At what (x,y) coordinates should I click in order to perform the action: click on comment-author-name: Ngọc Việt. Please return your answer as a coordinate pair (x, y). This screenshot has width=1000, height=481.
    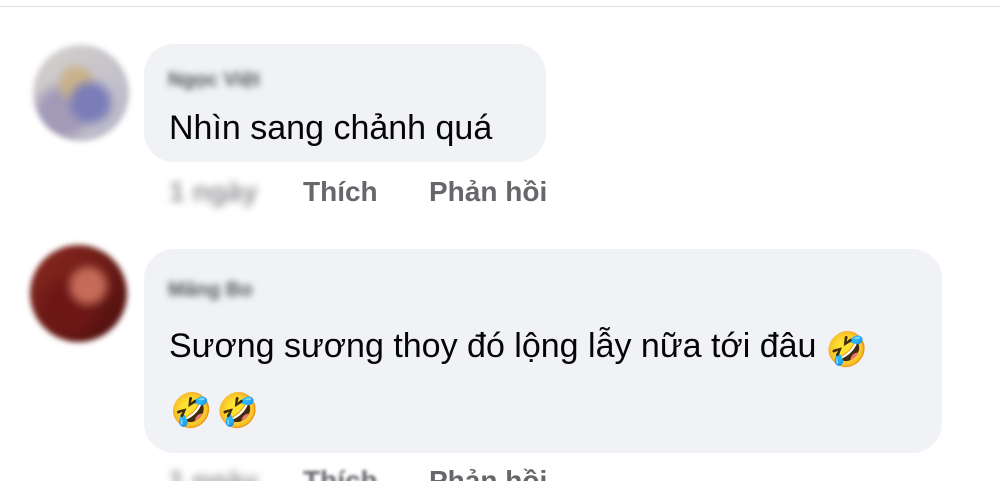
    Looking at the image, I should click on (214, 80).